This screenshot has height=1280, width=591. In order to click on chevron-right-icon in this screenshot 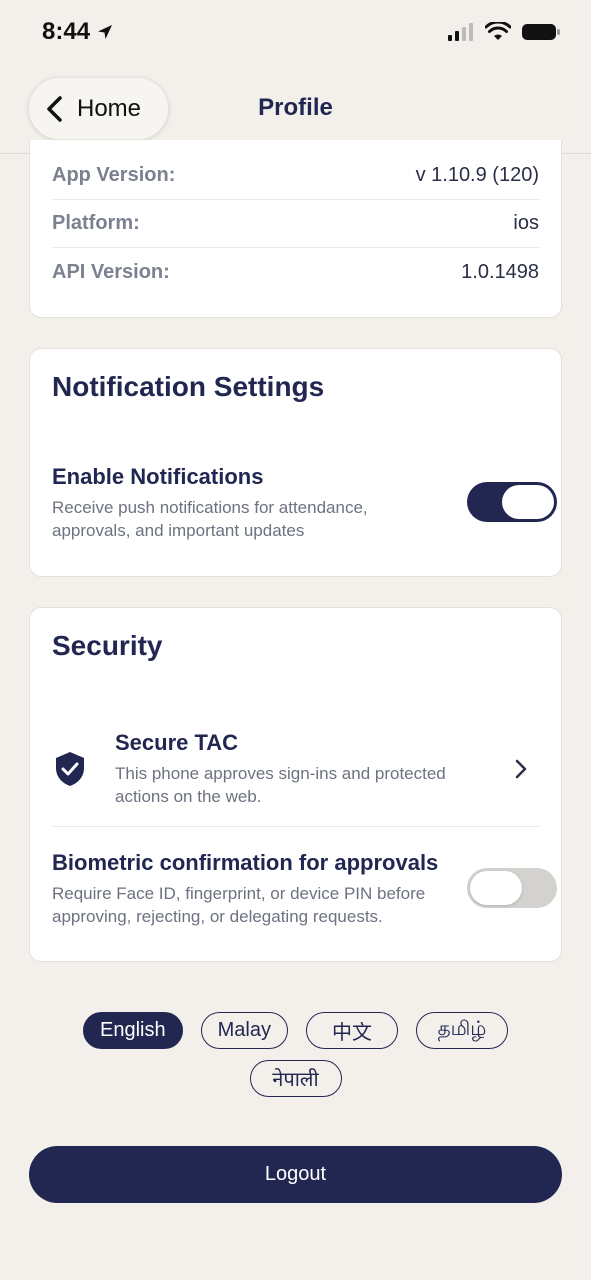, I will do `click(521, 769)`.